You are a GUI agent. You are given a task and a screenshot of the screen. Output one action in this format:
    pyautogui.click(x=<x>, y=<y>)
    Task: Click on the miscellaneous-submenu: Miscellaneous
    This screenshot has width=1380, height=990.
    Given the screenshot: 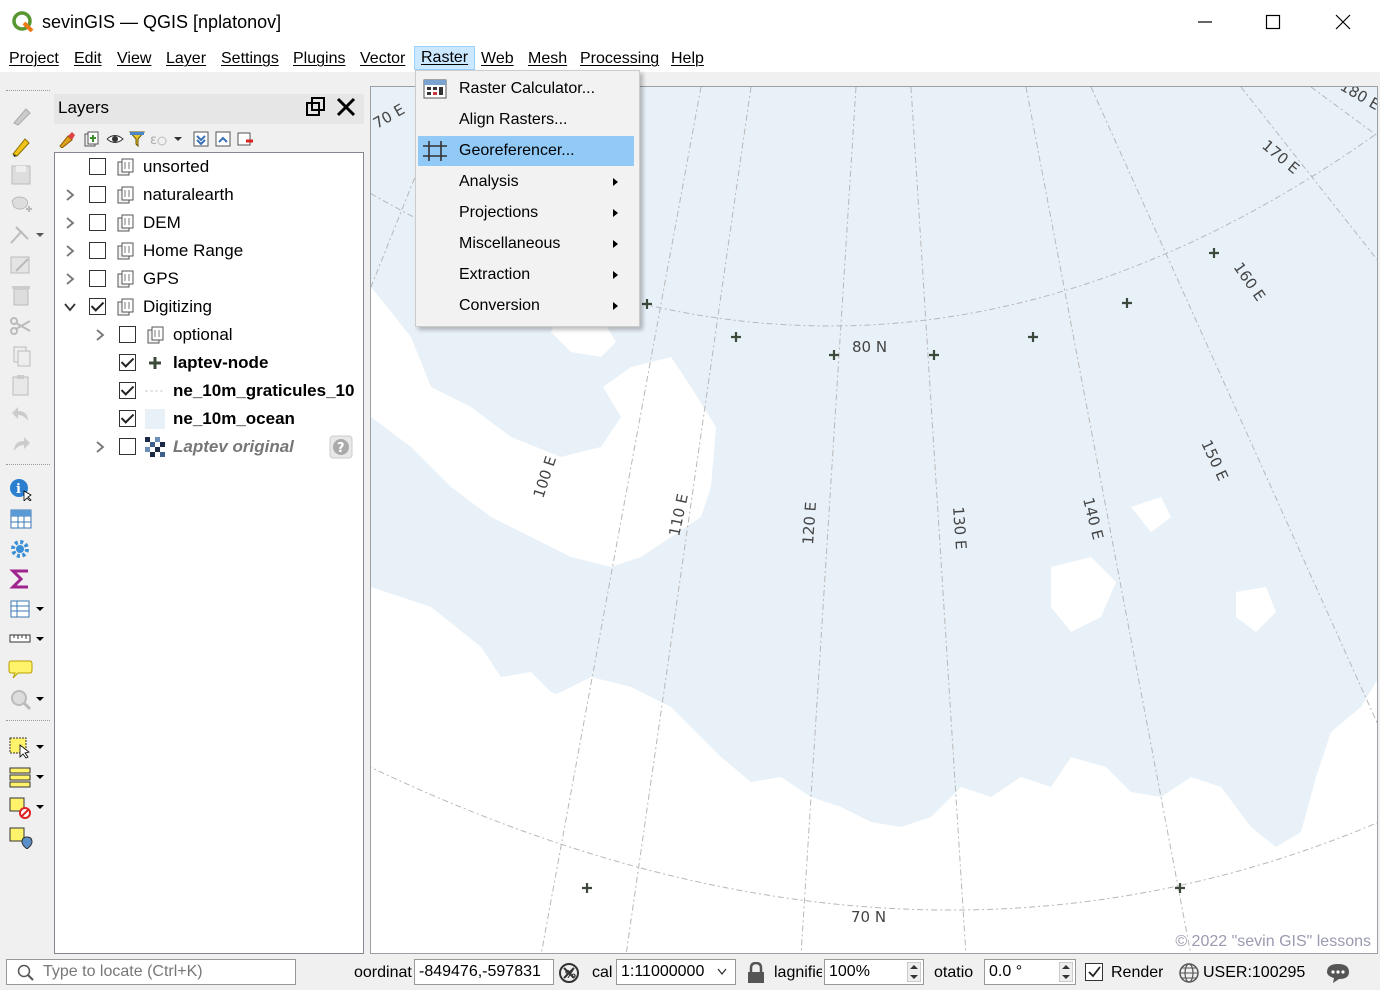 What is the action you would take?
    pyautogui.click(x=526, y=244)
    